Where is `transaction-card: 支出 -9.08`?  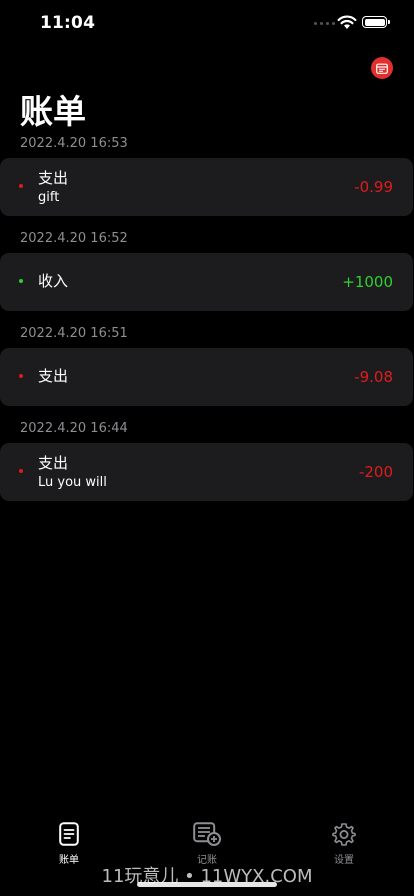
transaction-card: 支出 -9.08 is located at coordinates (206, 377).